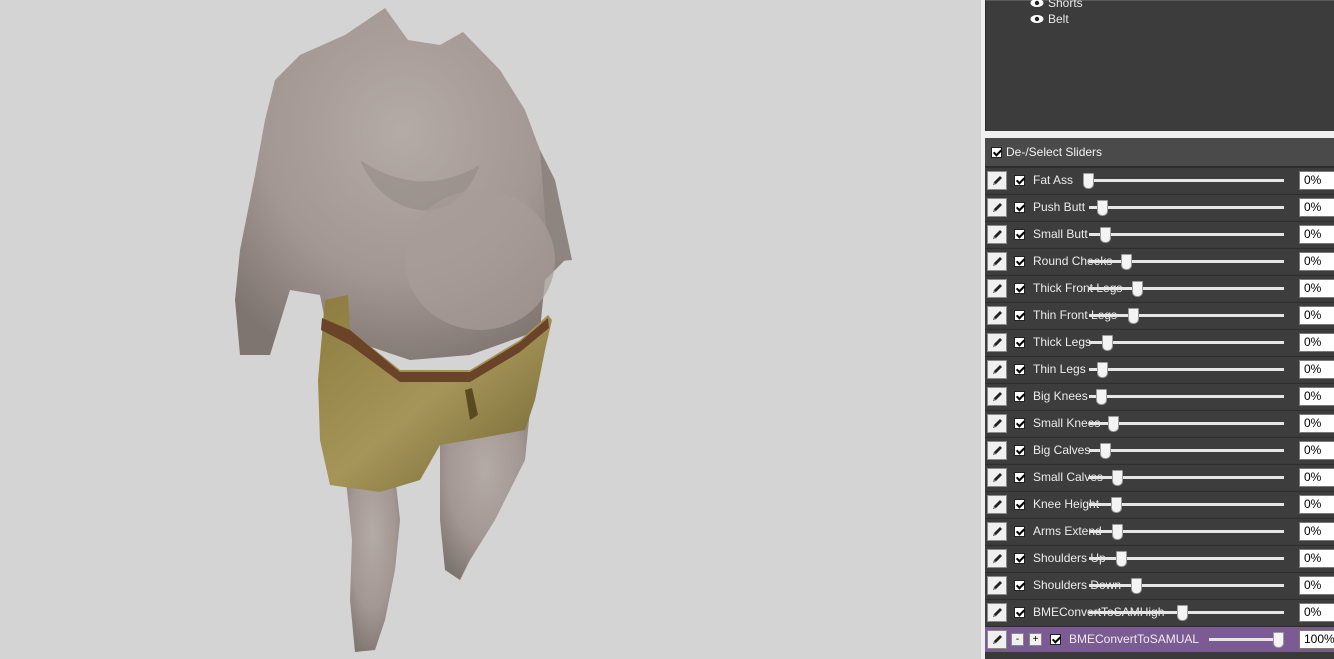  I want to click on slider-row: Thin Legs 0%, so click(1159, 369).